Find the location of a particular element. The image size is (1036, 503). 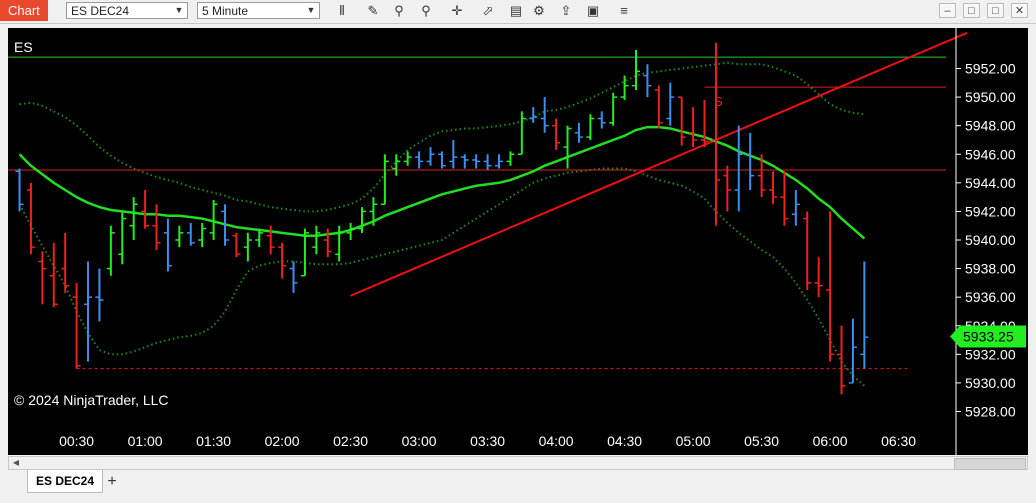

tab-es-dec24: ES DEC24 is located at coordinates (65, 481).